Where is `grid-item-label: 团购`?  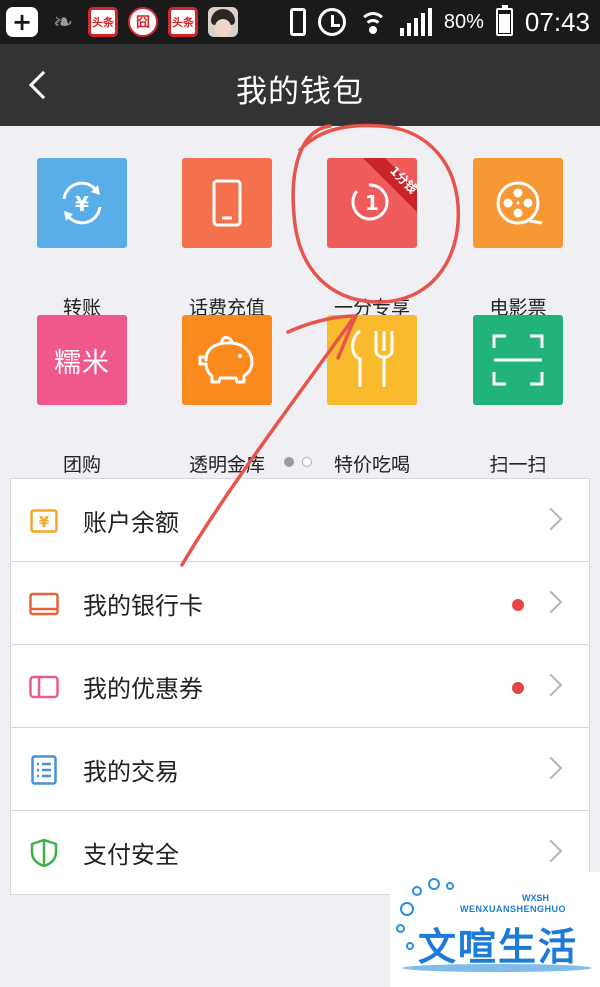 grid-item-label: 团购 is located at coordinates (81, 465).